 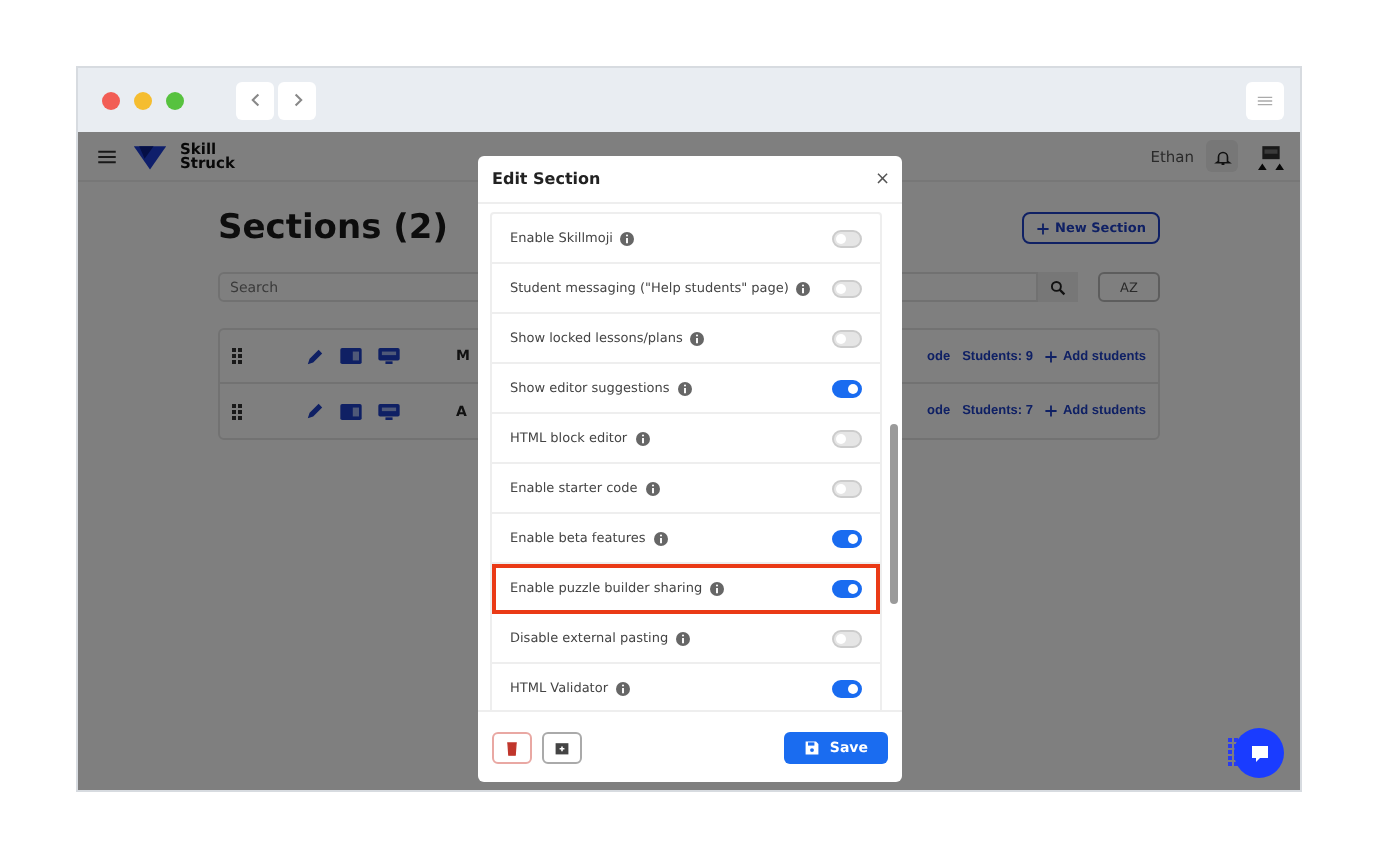 What do you see at coordinates (143, 100) in the screenshot?
I see `minimize-window-dot` at bounding box center [143, 100].